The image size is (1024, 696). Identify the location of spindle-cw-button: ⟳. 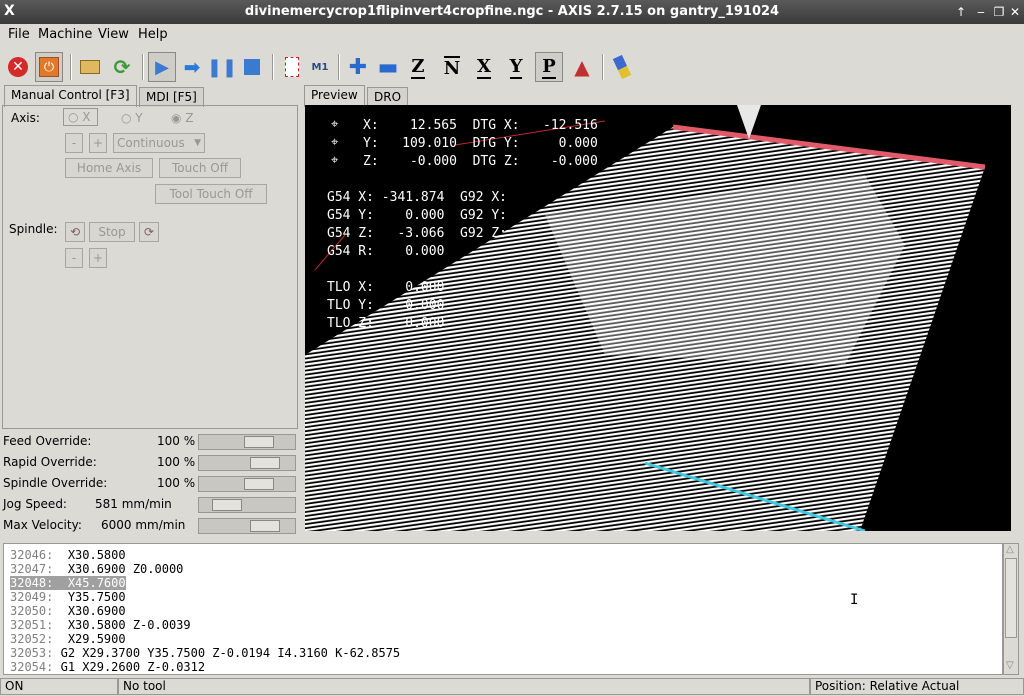
(149, 232).